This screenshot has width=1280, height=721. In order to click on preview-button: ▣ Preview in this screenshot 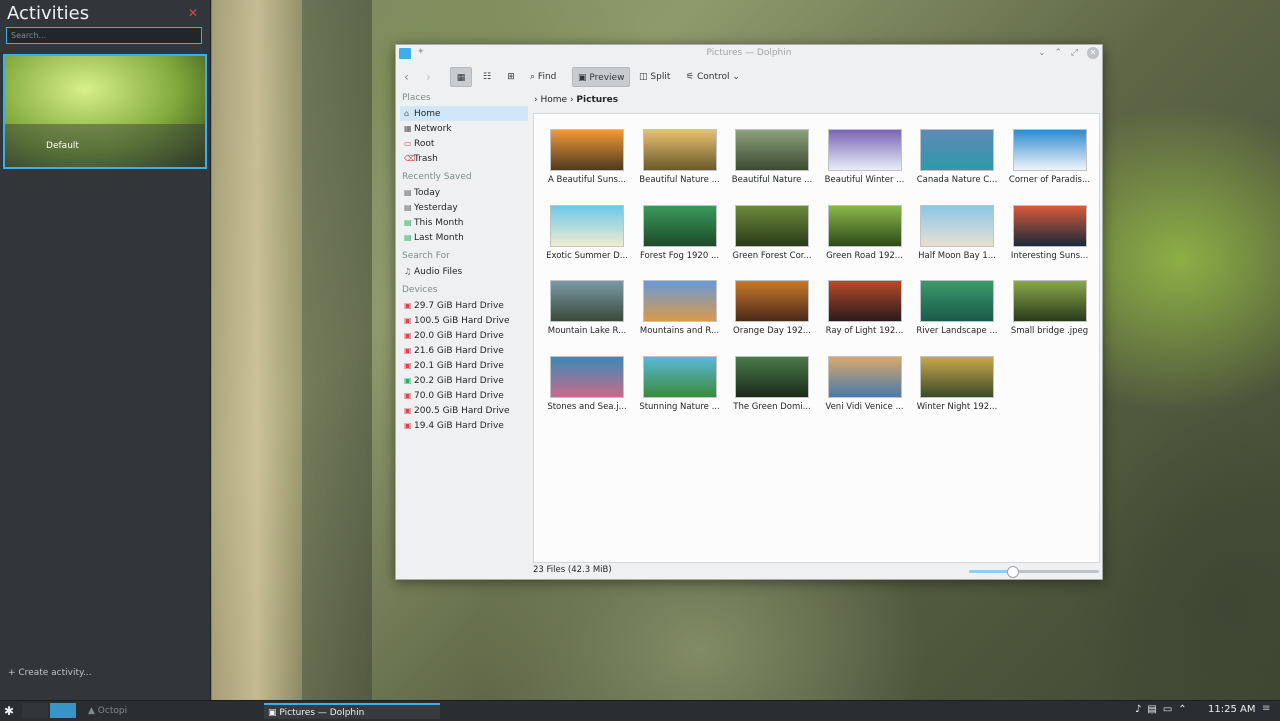, I will do `click(601, 77)`.